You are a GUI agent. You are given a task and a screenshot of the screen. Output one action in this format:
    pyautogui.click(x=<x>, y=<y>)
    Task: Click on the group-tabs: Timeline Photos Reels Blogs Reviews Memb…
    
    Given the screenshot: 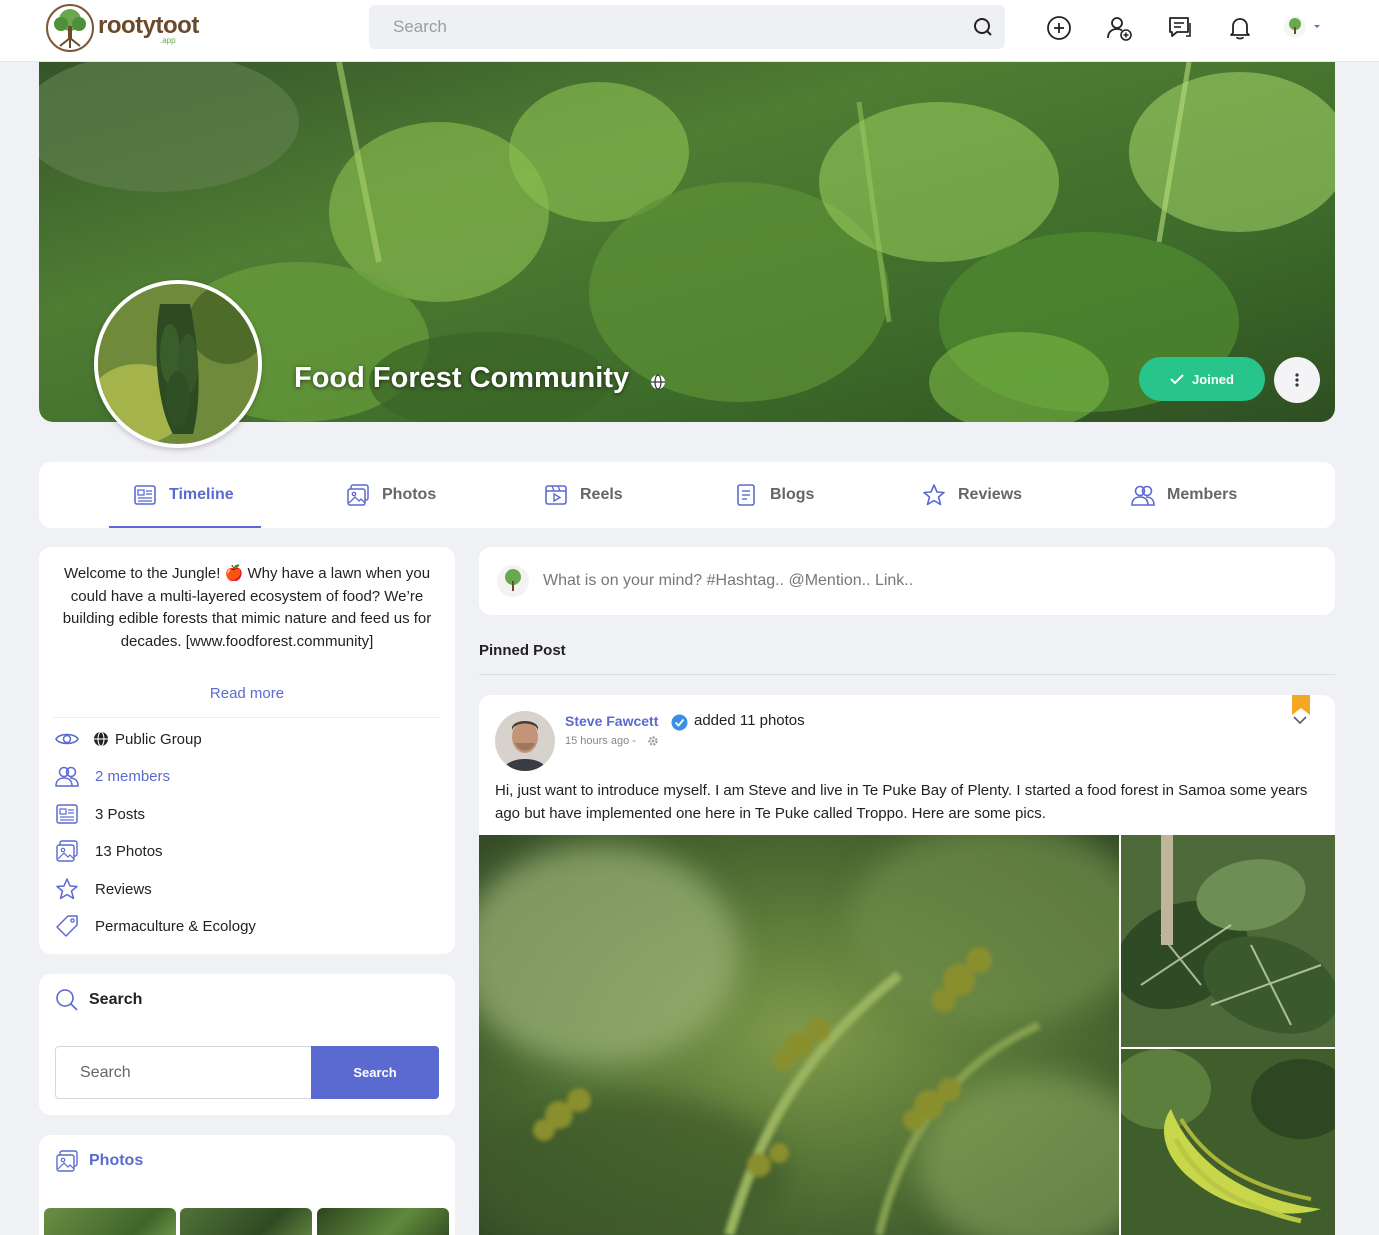 What is the action you would take?
    pyautogui.click(x=687, y=495)
    